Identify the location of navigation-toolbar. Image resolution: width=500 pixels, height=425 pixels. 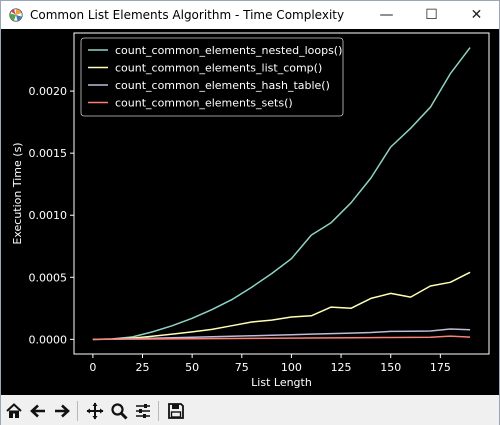
(250, 411).